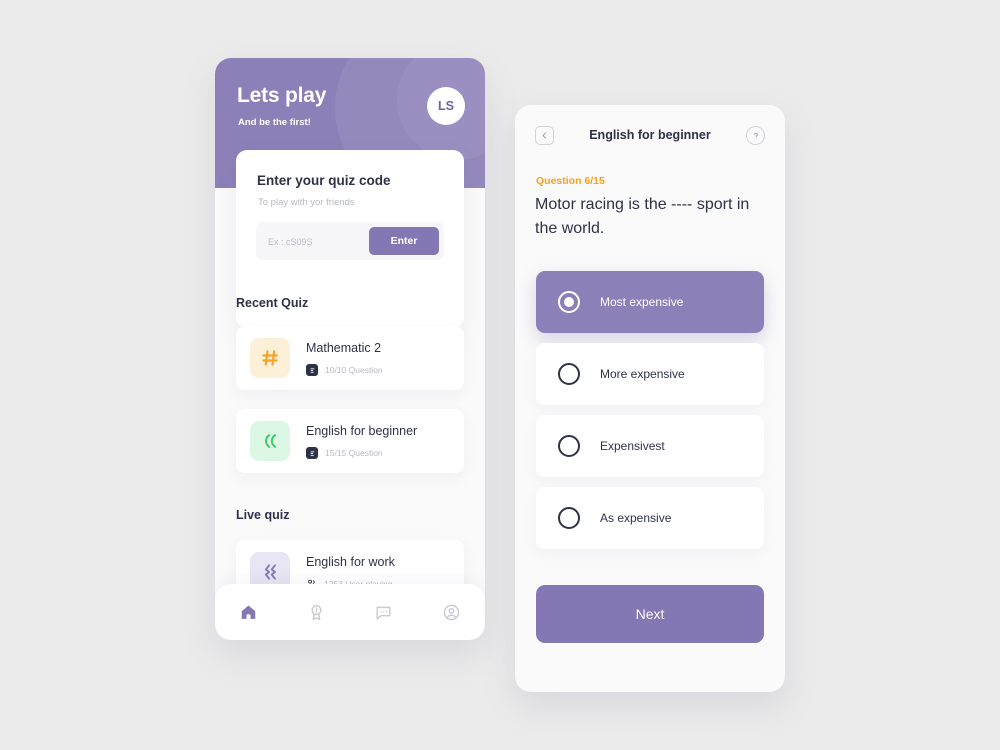  What do you see at coordinates (350, 612) in the screenshot?
I see `bottom-navigation` at bounding box center [350, 612].